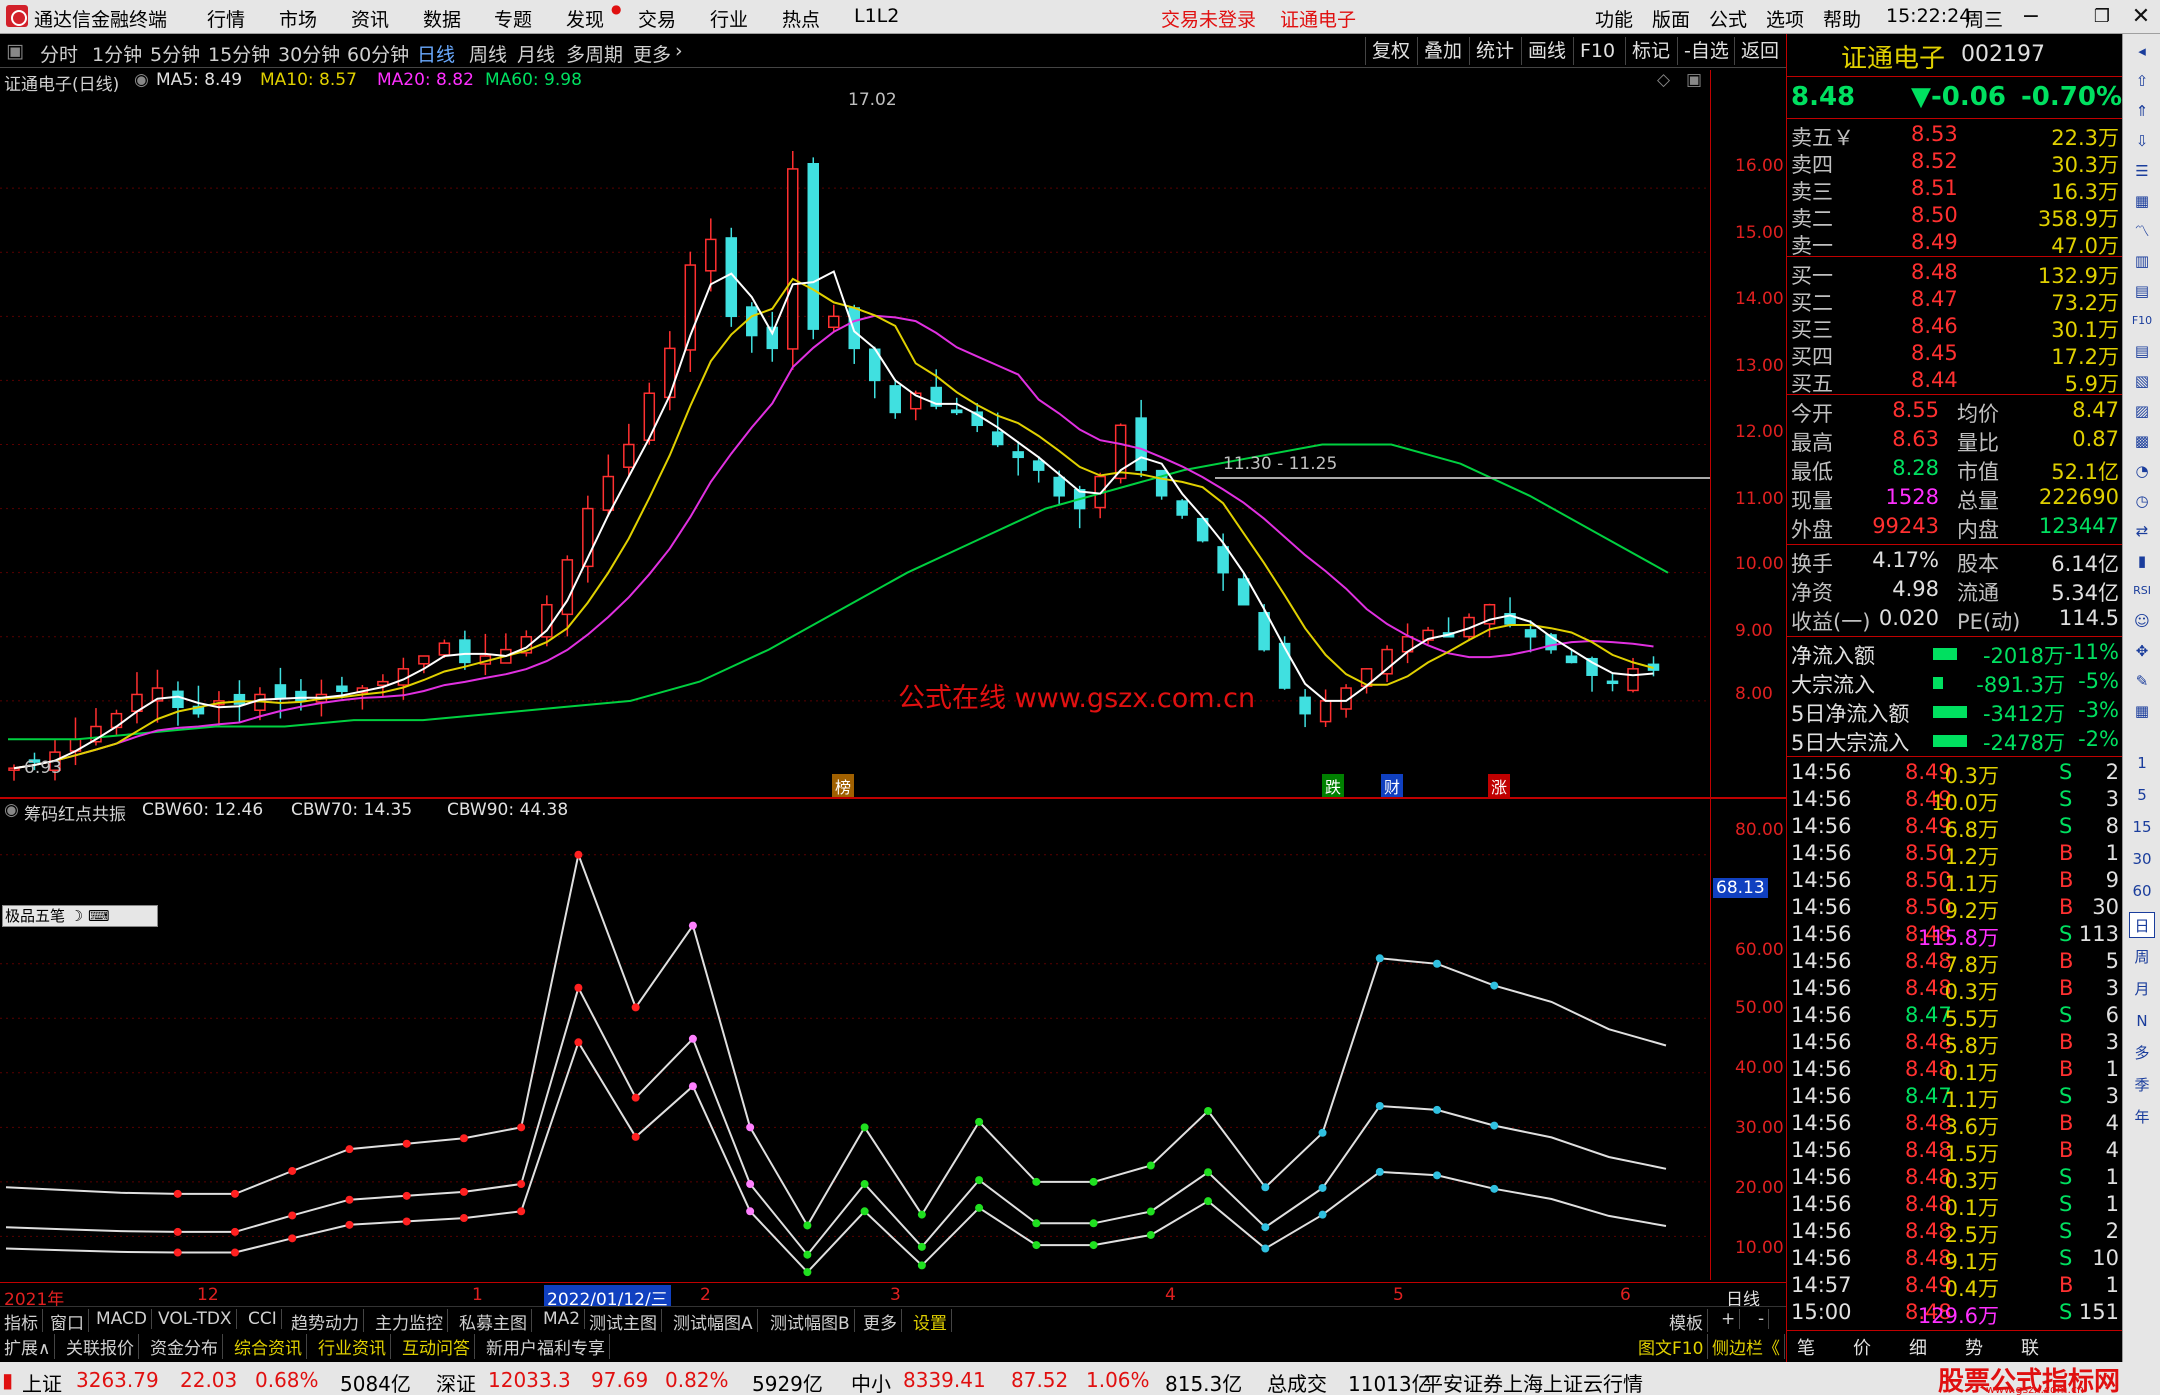 Image resolution: width=2160 pixels, height=1395 pixels. I want to click on menu-layout: 版面, so click(1671, 18).